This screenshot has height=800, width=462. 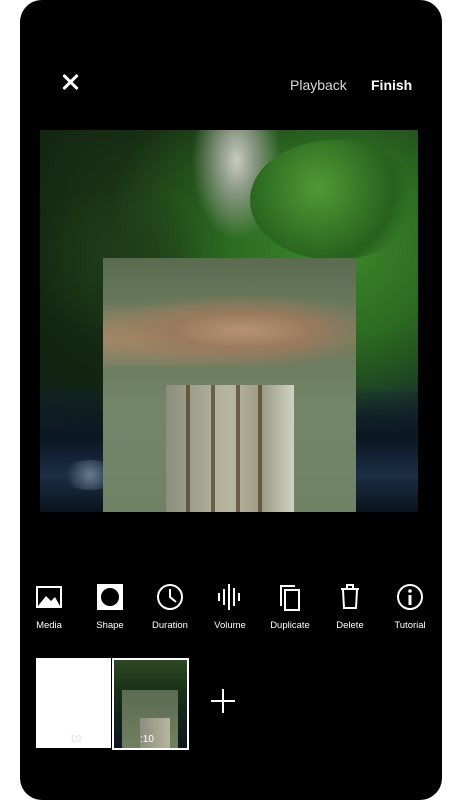 What do you see at coordinates (230, 448) in the screenshot?
I see `media-layer-net` at bounding box center [230, 448].